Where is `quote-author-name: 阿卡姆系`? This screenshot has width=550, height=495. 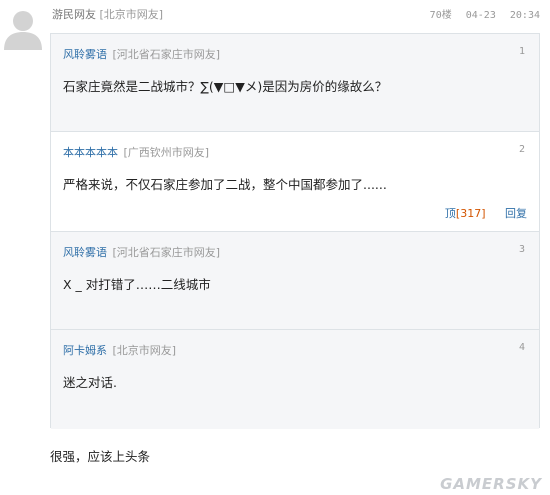
quote-author-name: 阿卡姆系 is located at coordinates (85, 350).